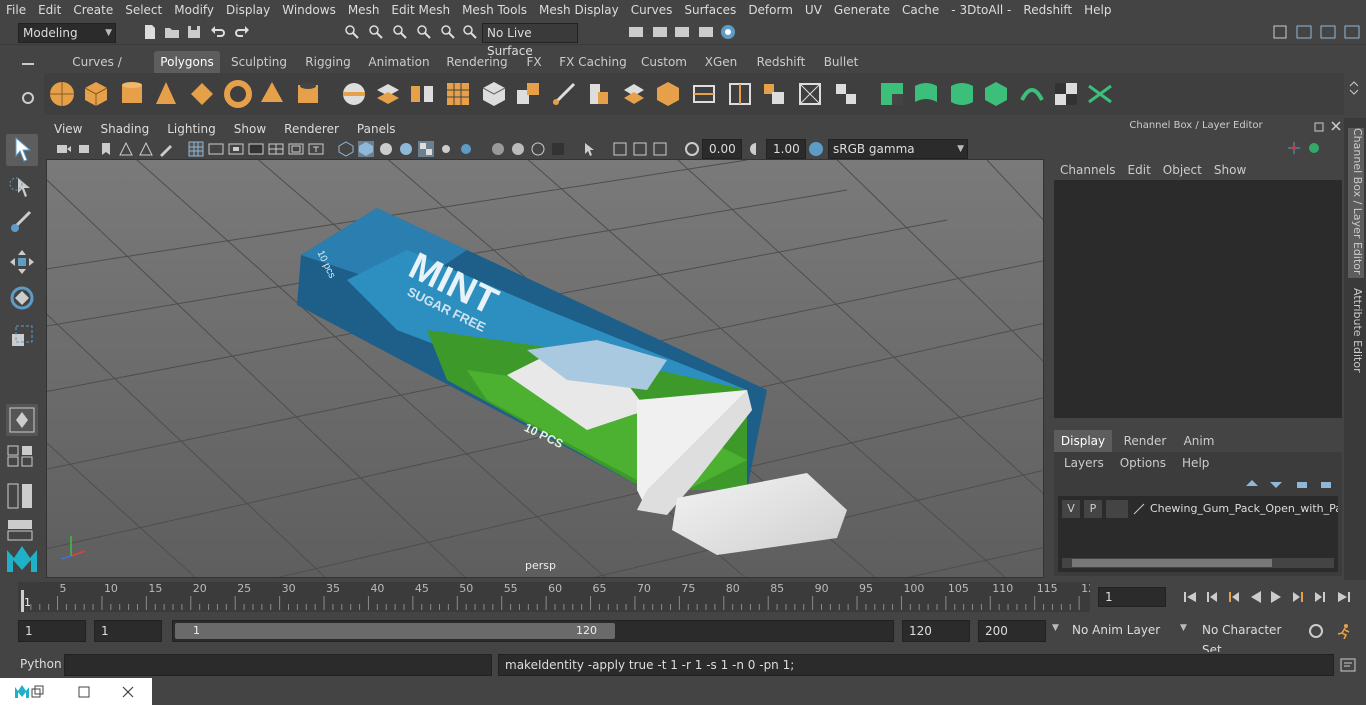 The height and width of the screenshot is (705, 1366). I want to click on play-backward-icon, so click(1256, 597).